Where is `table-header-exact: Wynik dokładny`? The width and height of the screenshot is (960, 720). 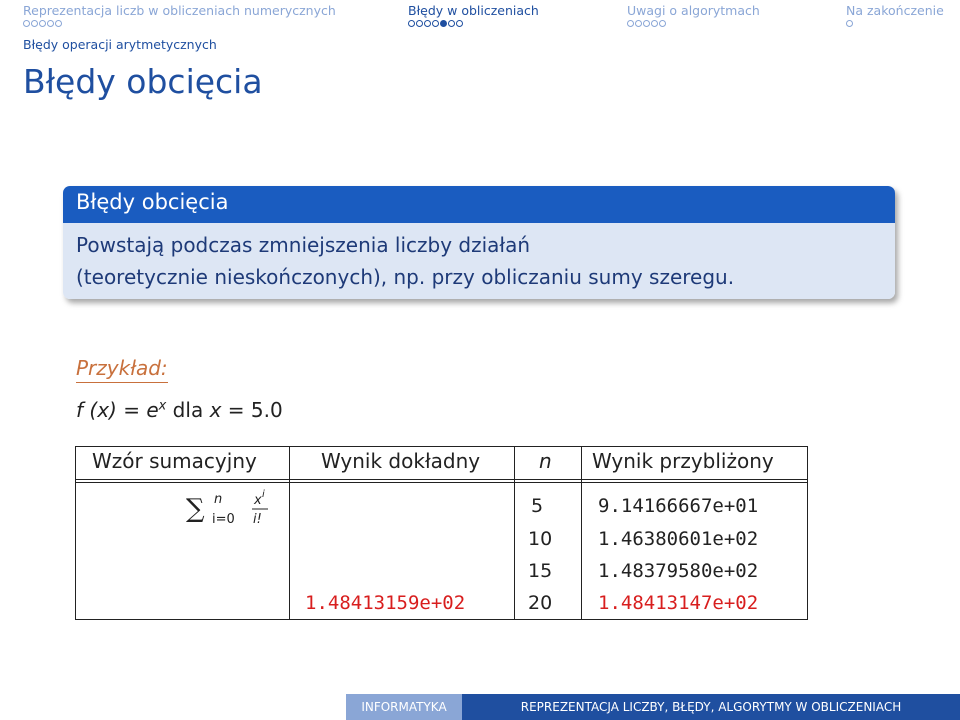 table-header-exact: Wynik dokładny is located at coordinates (401, 461).